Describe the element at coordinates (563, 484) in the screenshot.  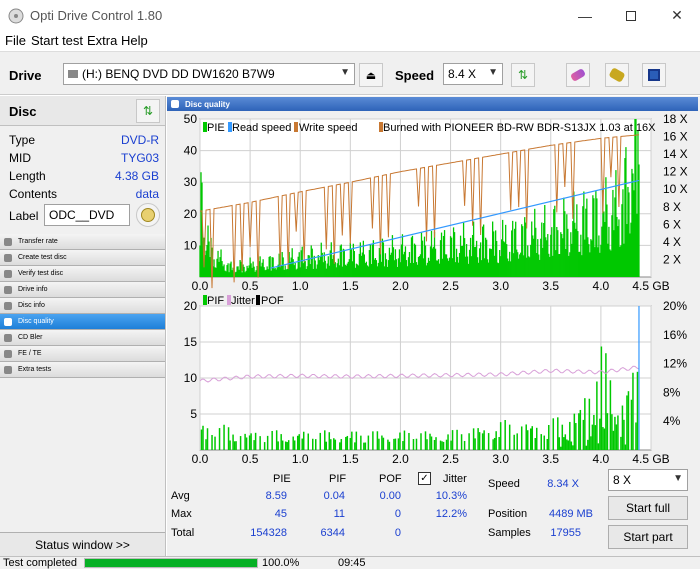
I see `speed-stat-value: 8.34 X` at that location.